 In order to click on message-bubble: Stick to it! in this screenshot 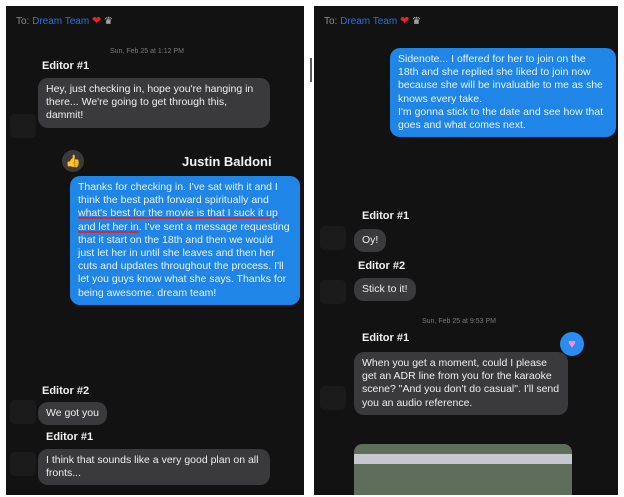, I will do `click(385, 290)`.